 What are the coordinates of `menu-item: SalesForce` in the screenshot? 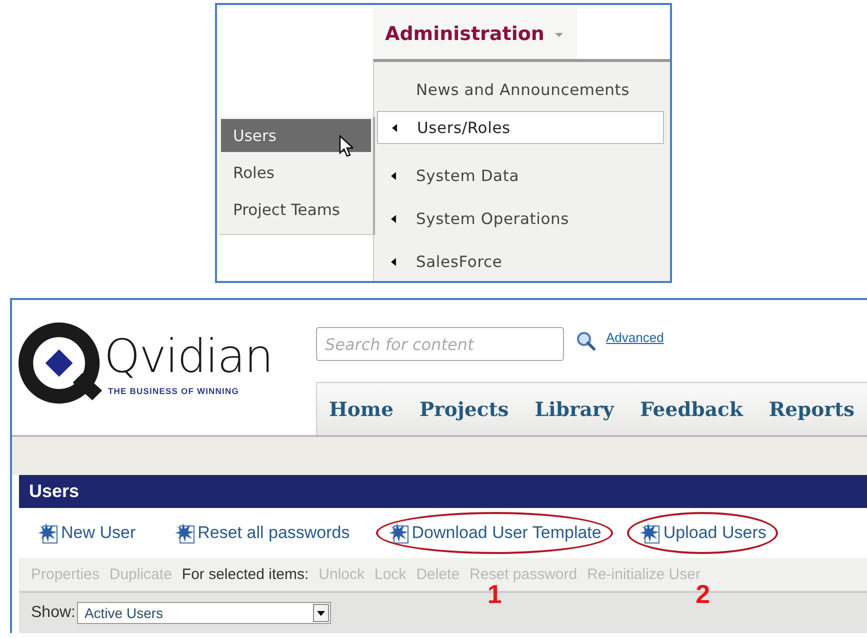 It's located at (520, 261).